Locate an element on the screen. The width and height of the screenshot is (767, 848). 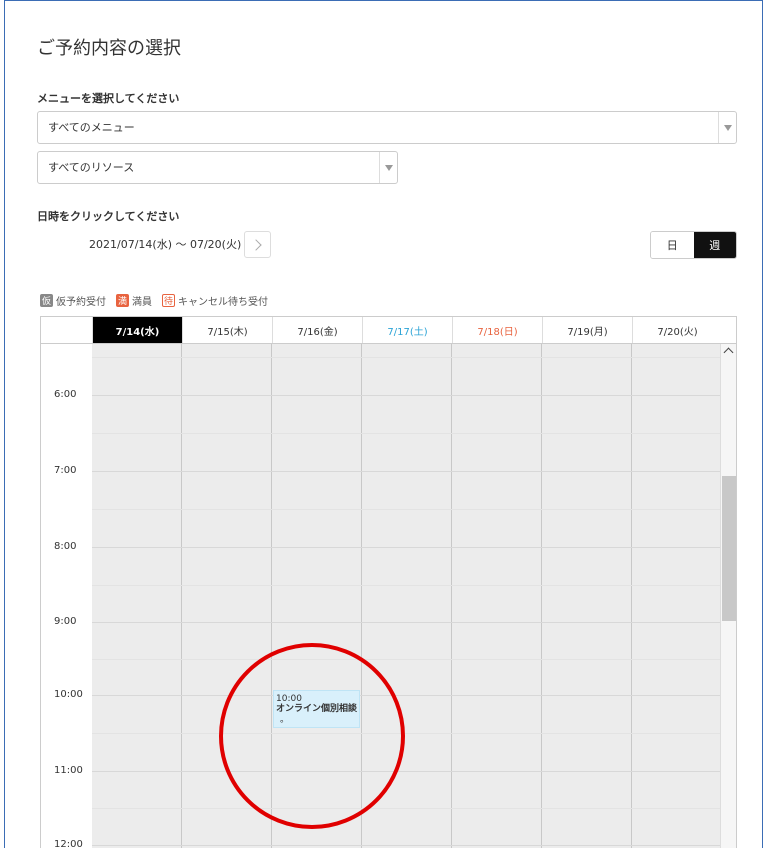
resource-select-value: すべてのリソース is located at coordinates (91, 167).